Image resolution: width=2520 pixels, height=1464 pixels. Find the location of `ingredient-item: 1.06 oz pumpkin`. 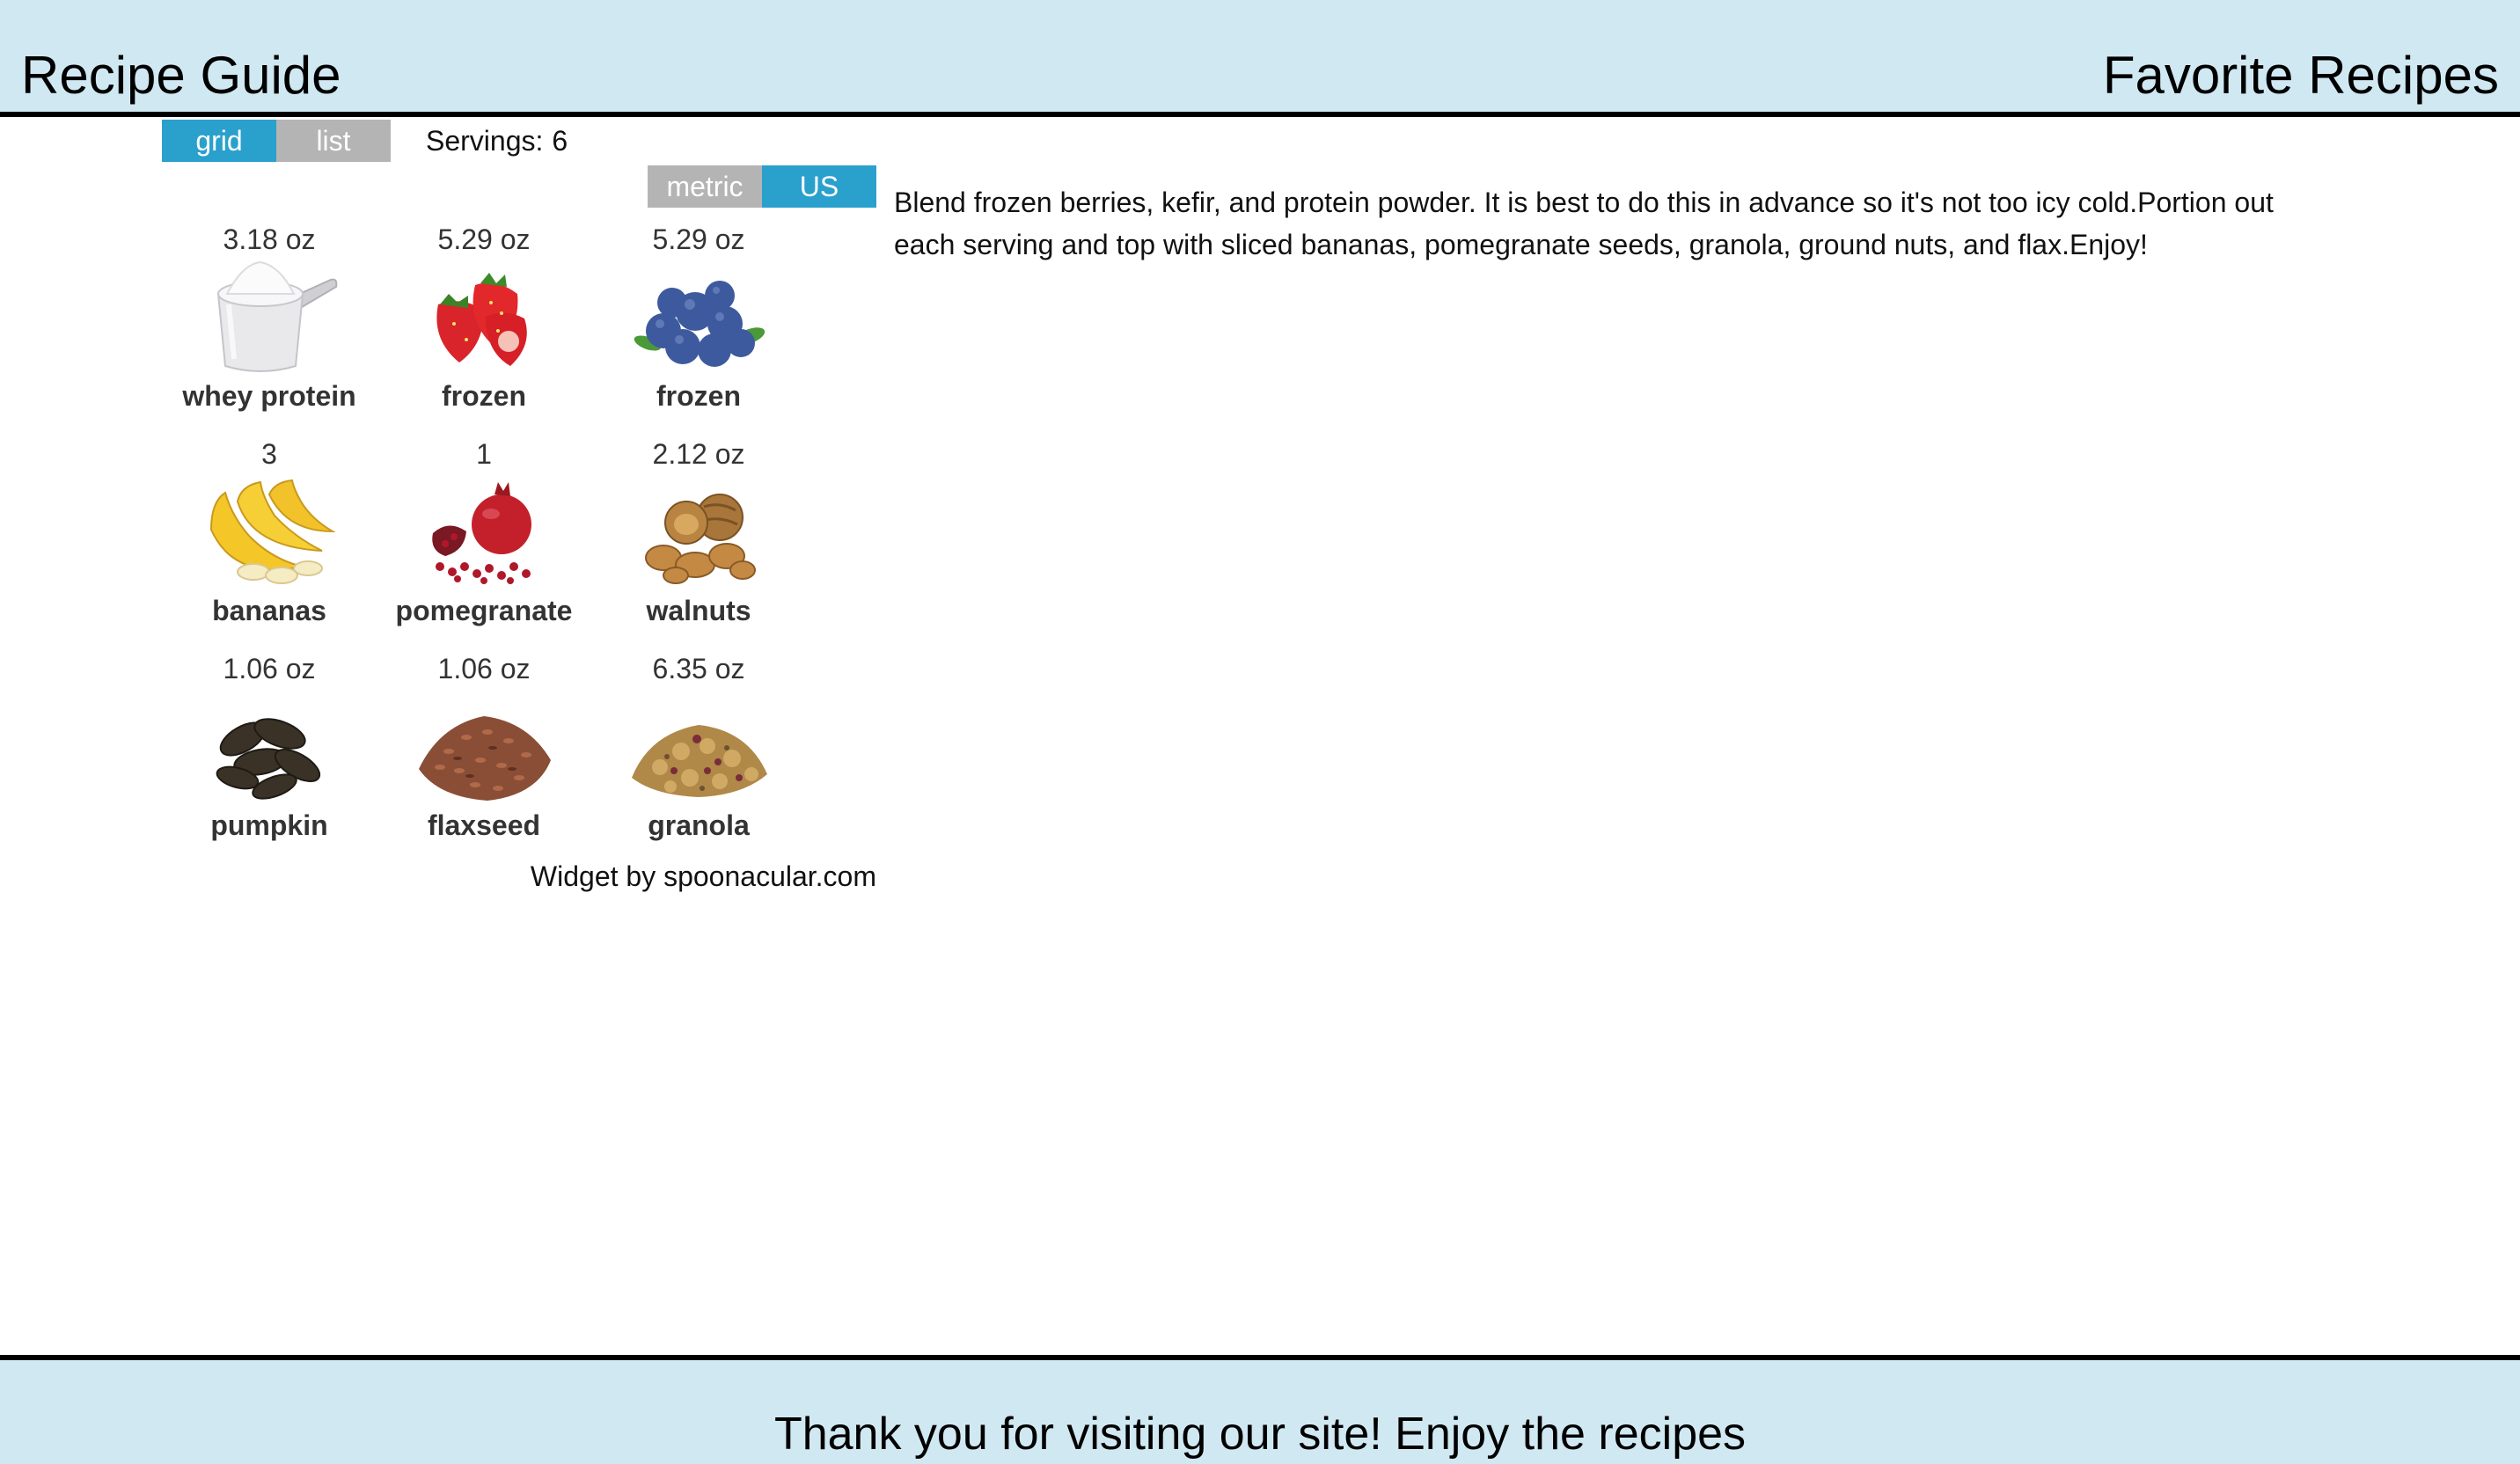

ingredient-item: 1.06 oz pumpkin is located at coordinates (269, 758).